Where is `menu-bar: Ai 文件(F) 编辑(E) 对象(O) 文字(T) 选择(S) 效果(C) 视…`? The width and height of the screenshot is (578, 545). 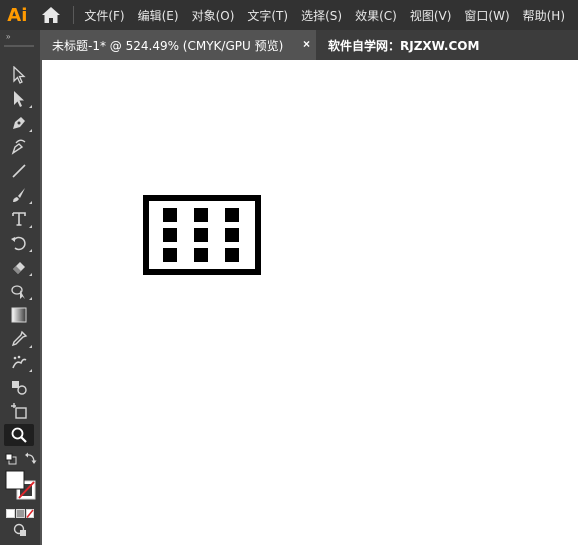
menu-bar: Ai 文件(F) 编辑(E) 对象(O) 文字(T) 选择(S) 效果(C) 视… is located at coordinates (289, 15).